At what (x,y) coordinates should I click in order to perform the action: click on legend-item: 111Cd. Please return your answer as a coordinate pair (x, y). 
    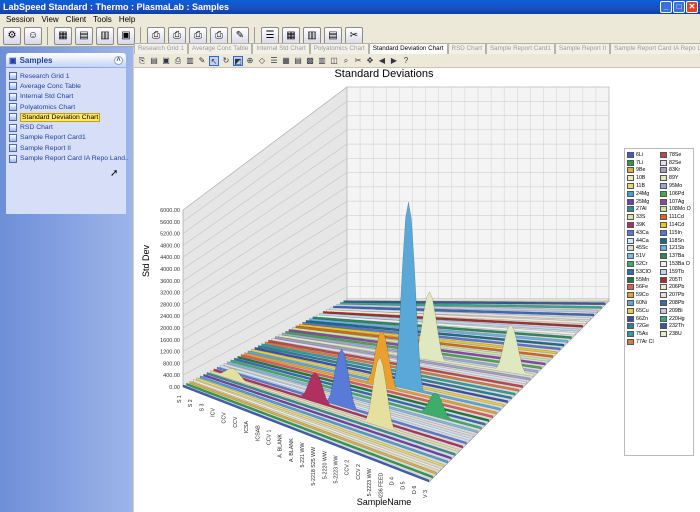
    Looking at the image, I should click on (675, 217).